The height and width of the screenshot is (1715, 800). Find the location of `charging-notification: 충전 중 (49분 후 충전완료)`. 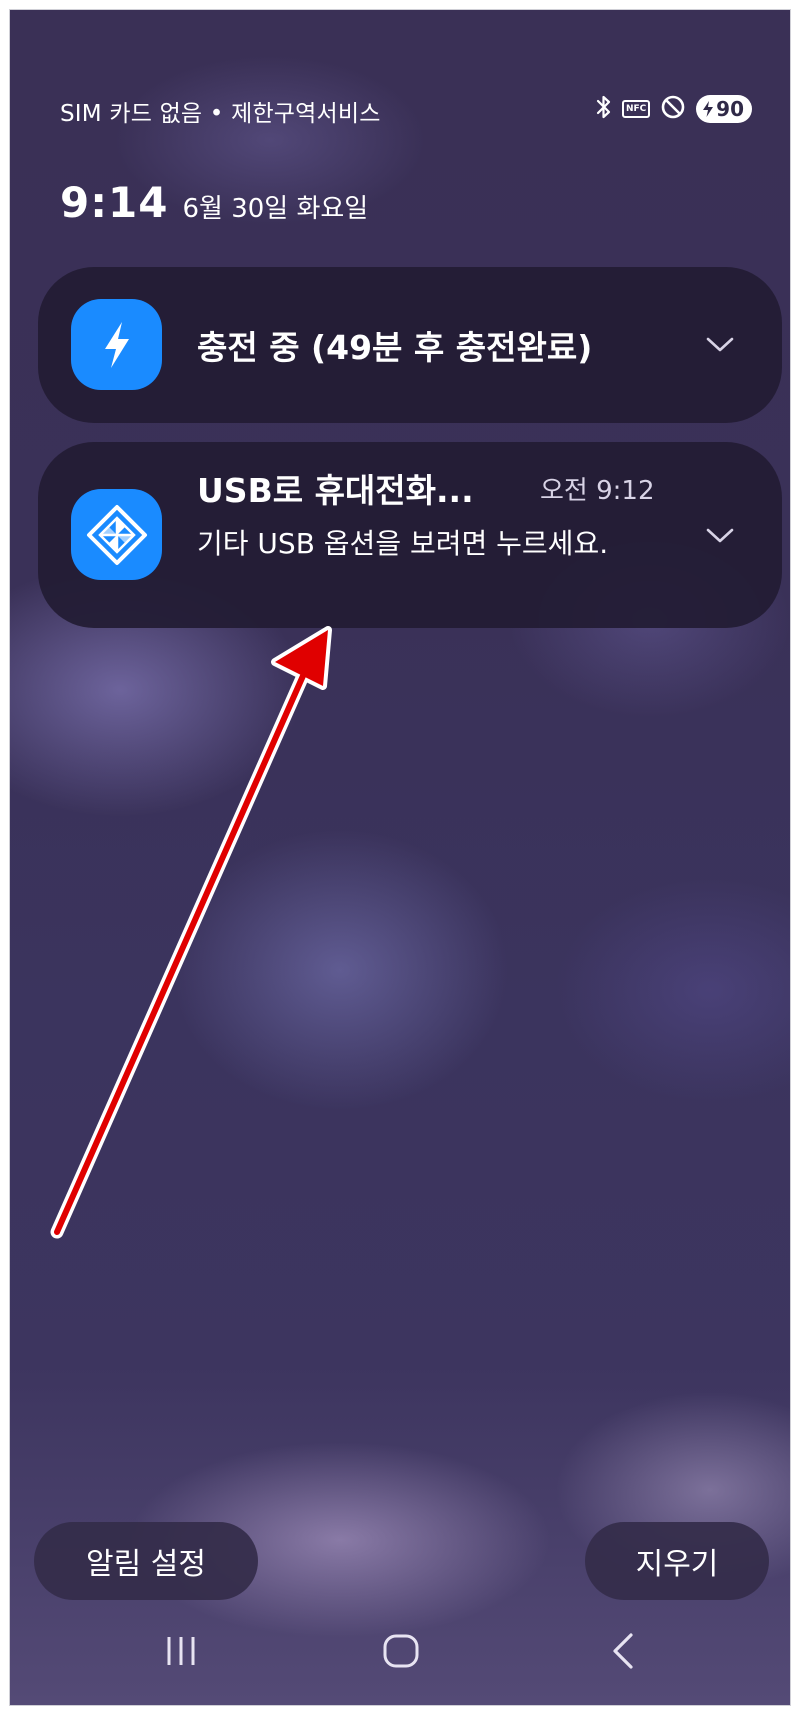

charging-notification: 충전 중 (49분 후 충전완료) is located at coordinates (410, 345).